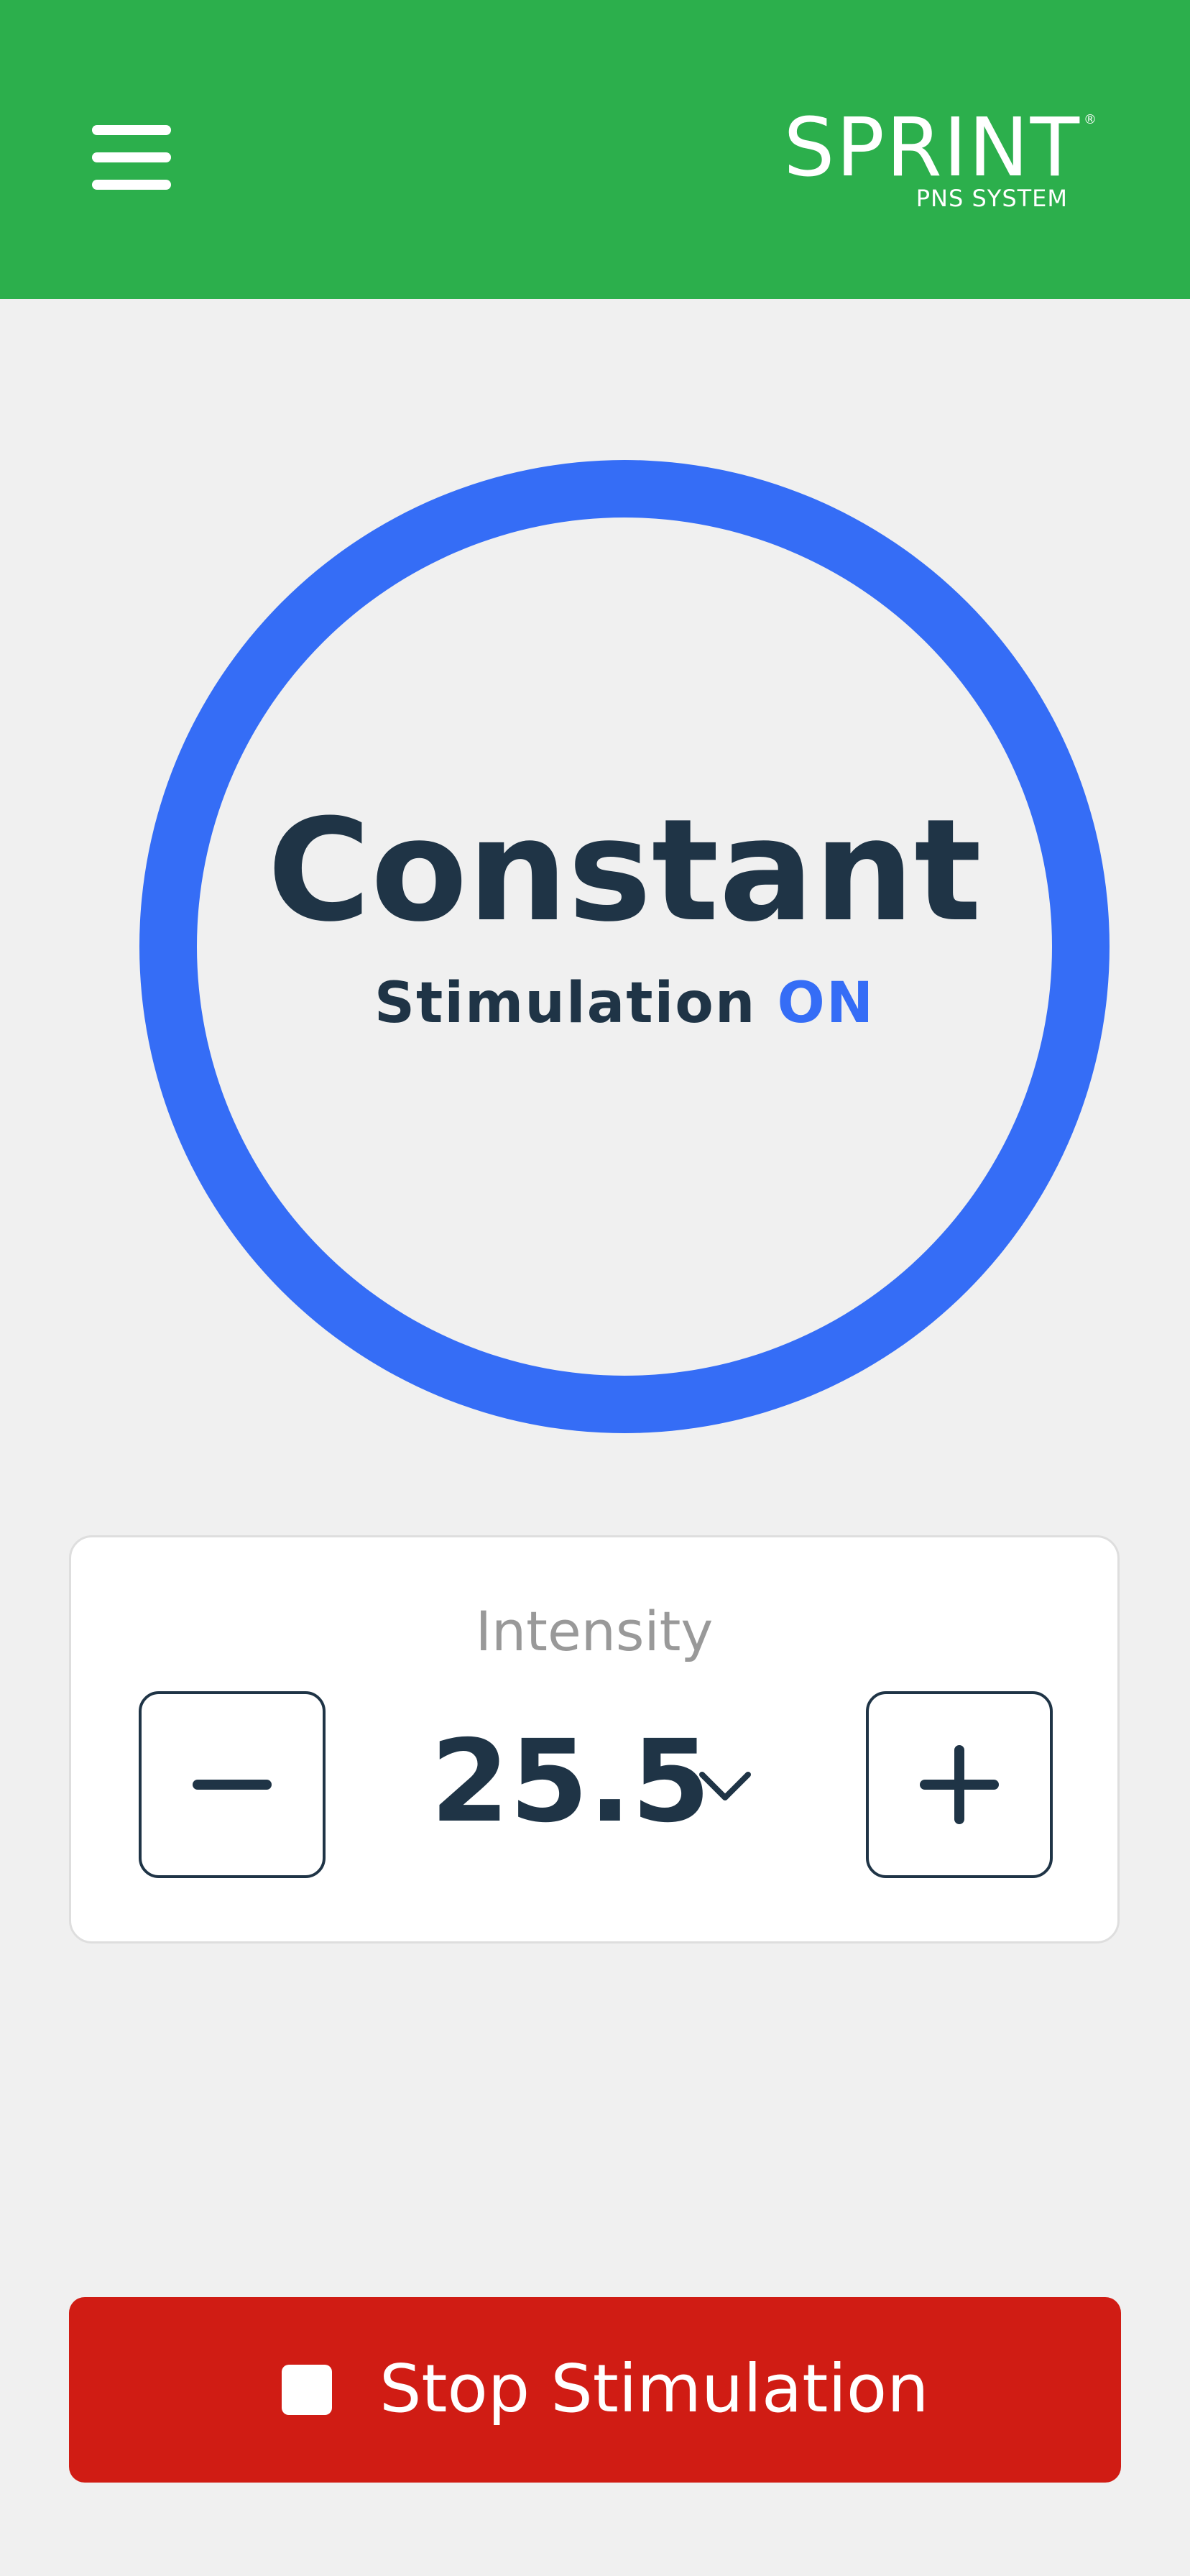 This screenshot has width=1190, height=2576. What do you see at coordinates (932, 148) in the screenshot?
I see `logo-wordmark: SPRINT` at bounding box center [932, 148].